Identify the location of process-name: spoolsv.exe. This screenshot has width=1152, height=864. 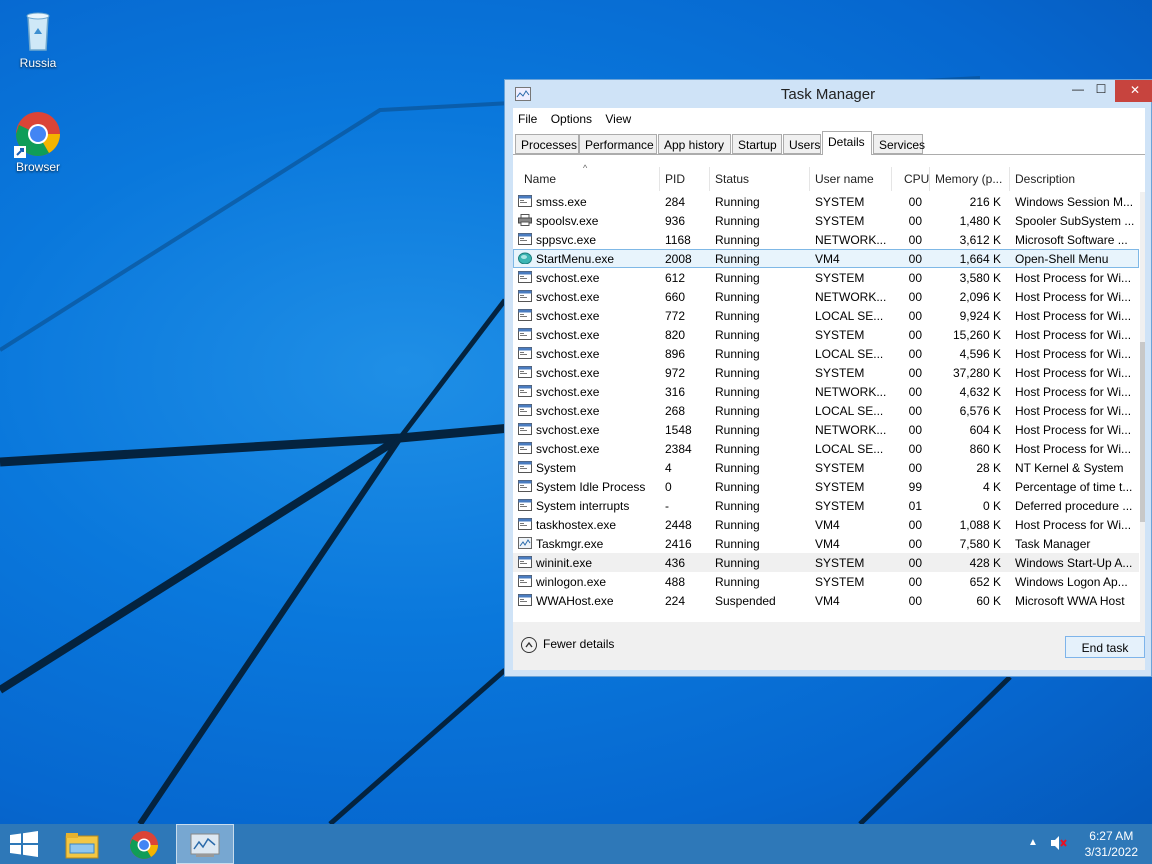
(567, 221).